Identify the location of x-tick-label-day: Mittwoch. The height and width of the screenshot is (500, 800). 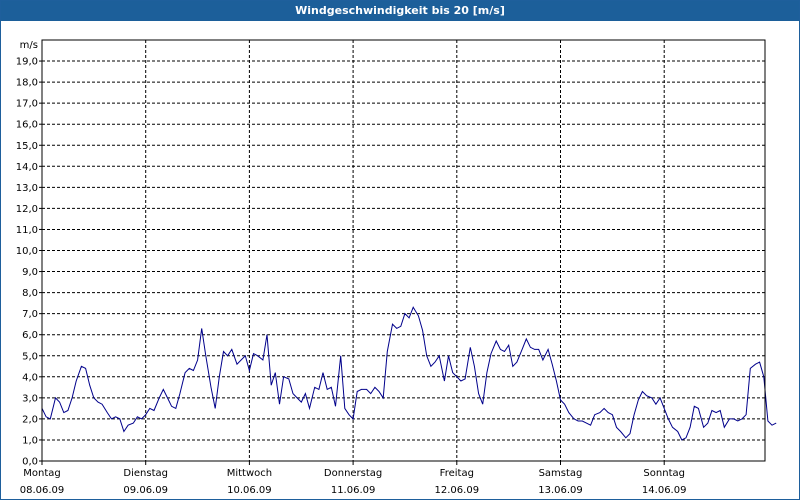
(249, 473).